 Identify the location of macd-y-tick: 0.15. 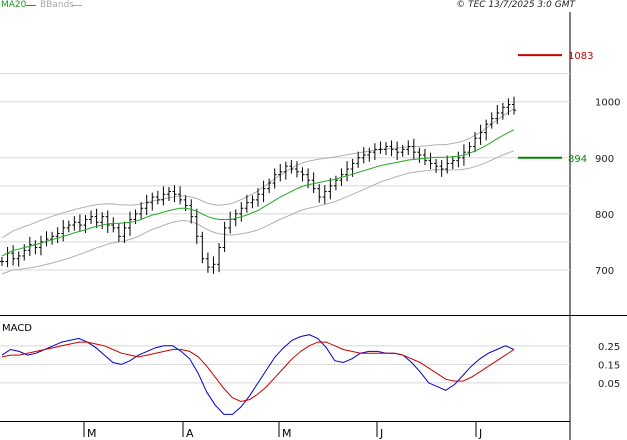
(609, 365).